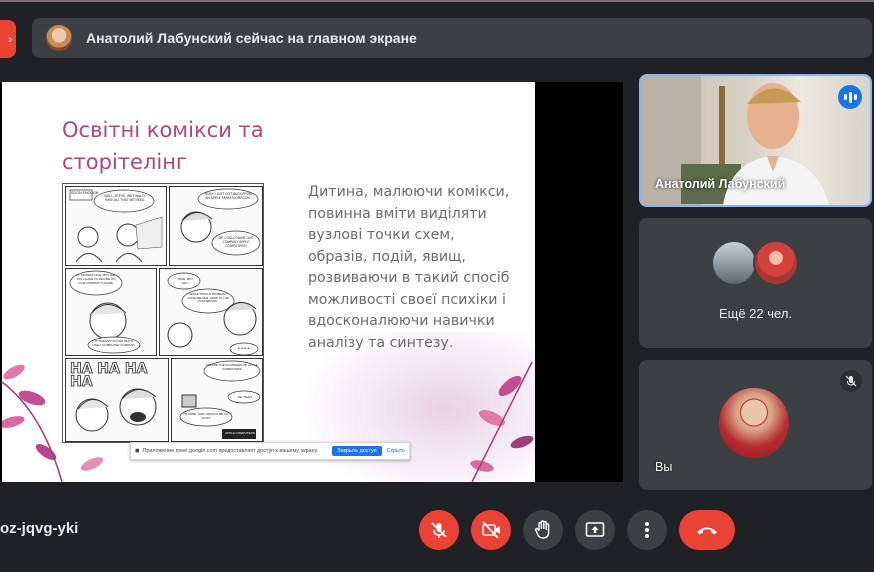 Image resolution: width=874 pixels, height=572 pixels. Describe the element at coordinates (357, 451) in the screenshot. I see `stop-sharing-button: Закрыть доступ` at that location.